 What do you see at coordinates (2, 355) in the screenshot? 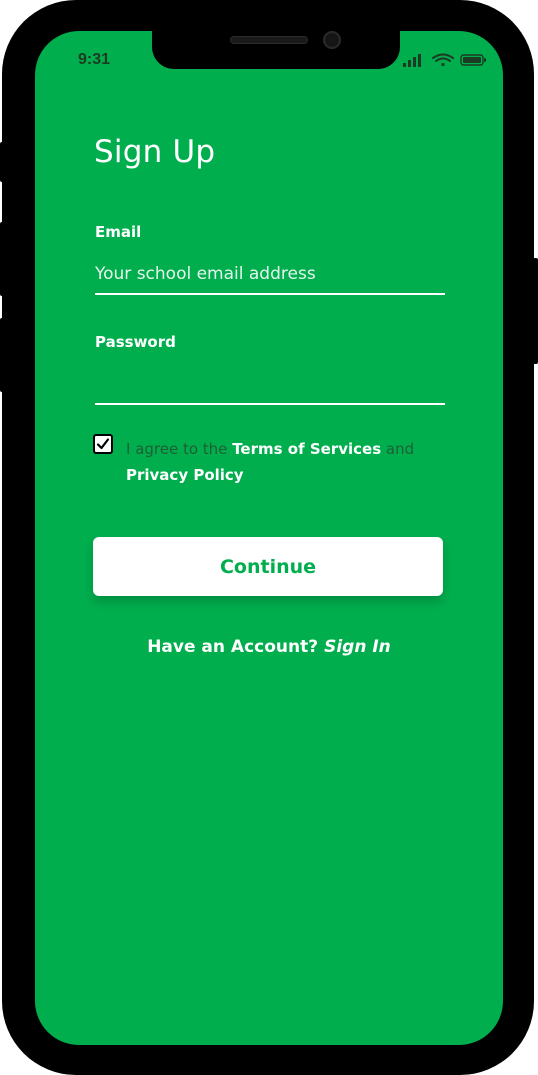
I see `volume-down-button` at bounding box center [2, 355].